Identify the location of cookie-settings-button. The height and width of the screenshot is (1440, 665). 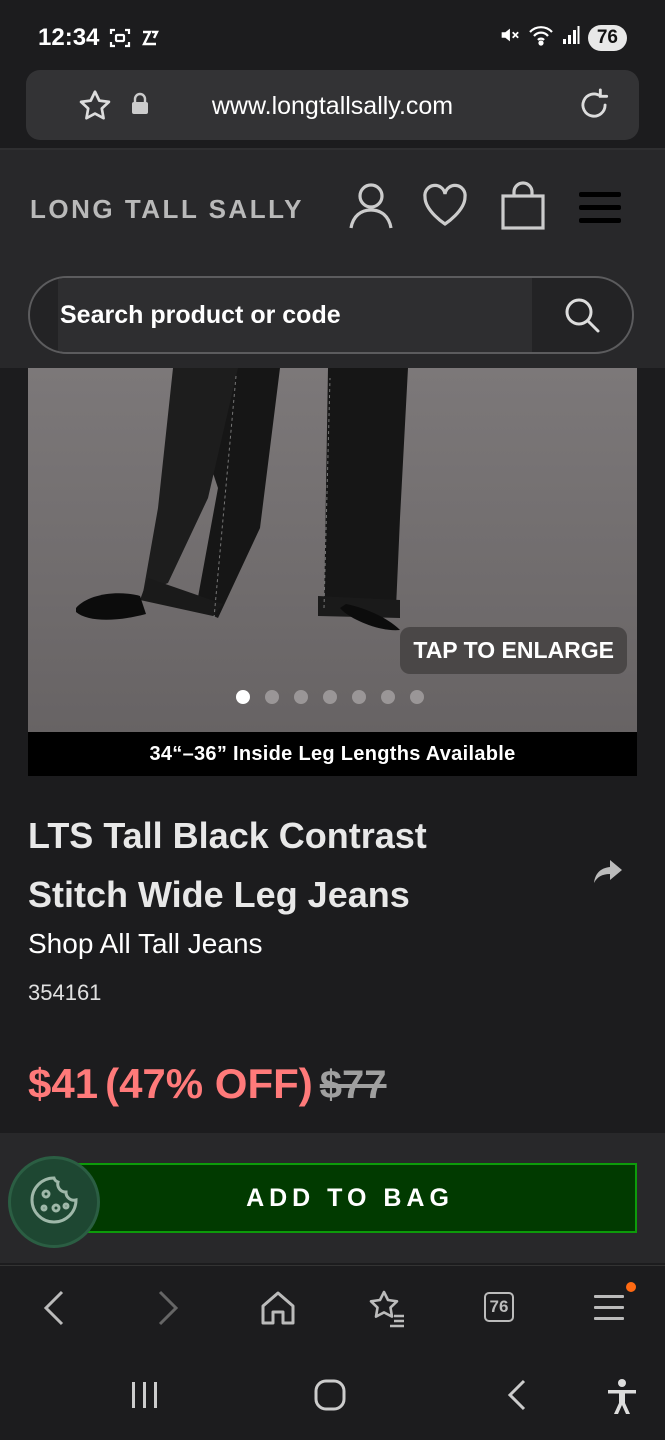
(54, 1202).